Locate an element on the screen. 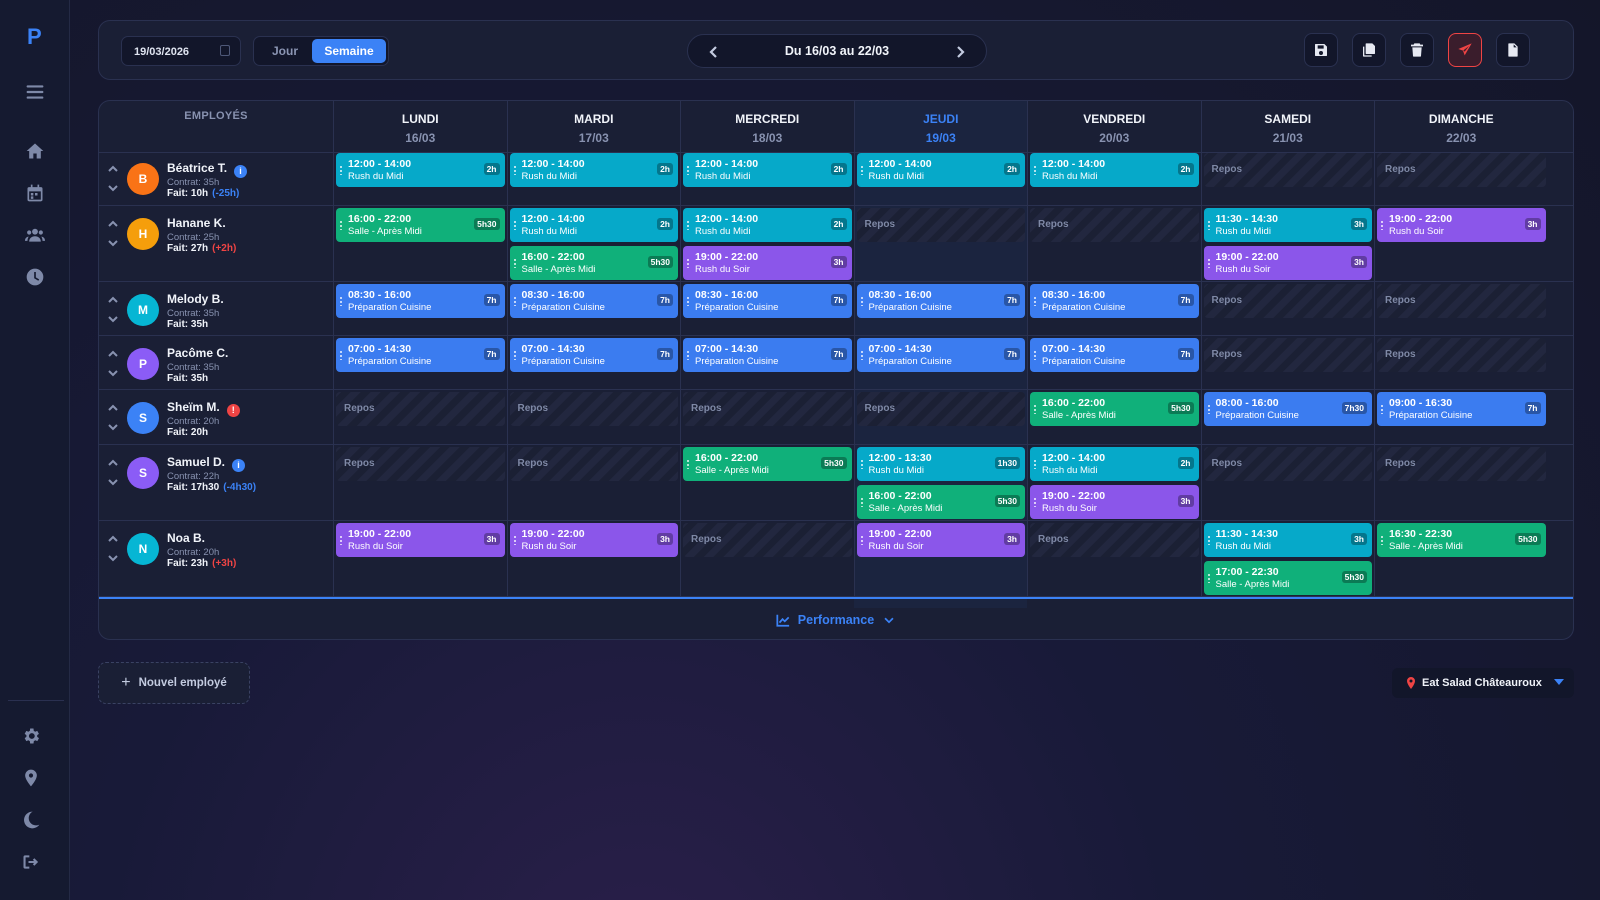 The width and height of the screenshot is (1600, 900). schedule-cell: 12:00 - 14:00 Rush du Midi 2h is located at coordinates (940, 178).